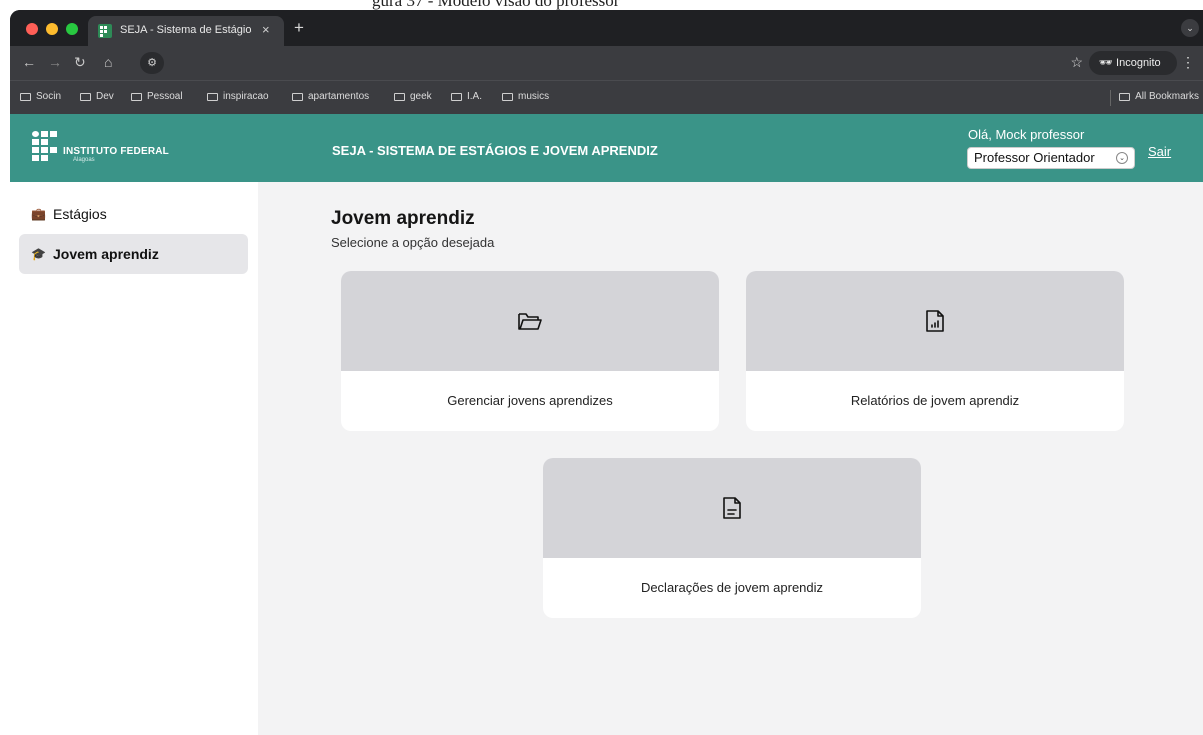 This screenshot has height=735, width=1203. I want to click on bookmark-folder: I.A., so click(466, 96).